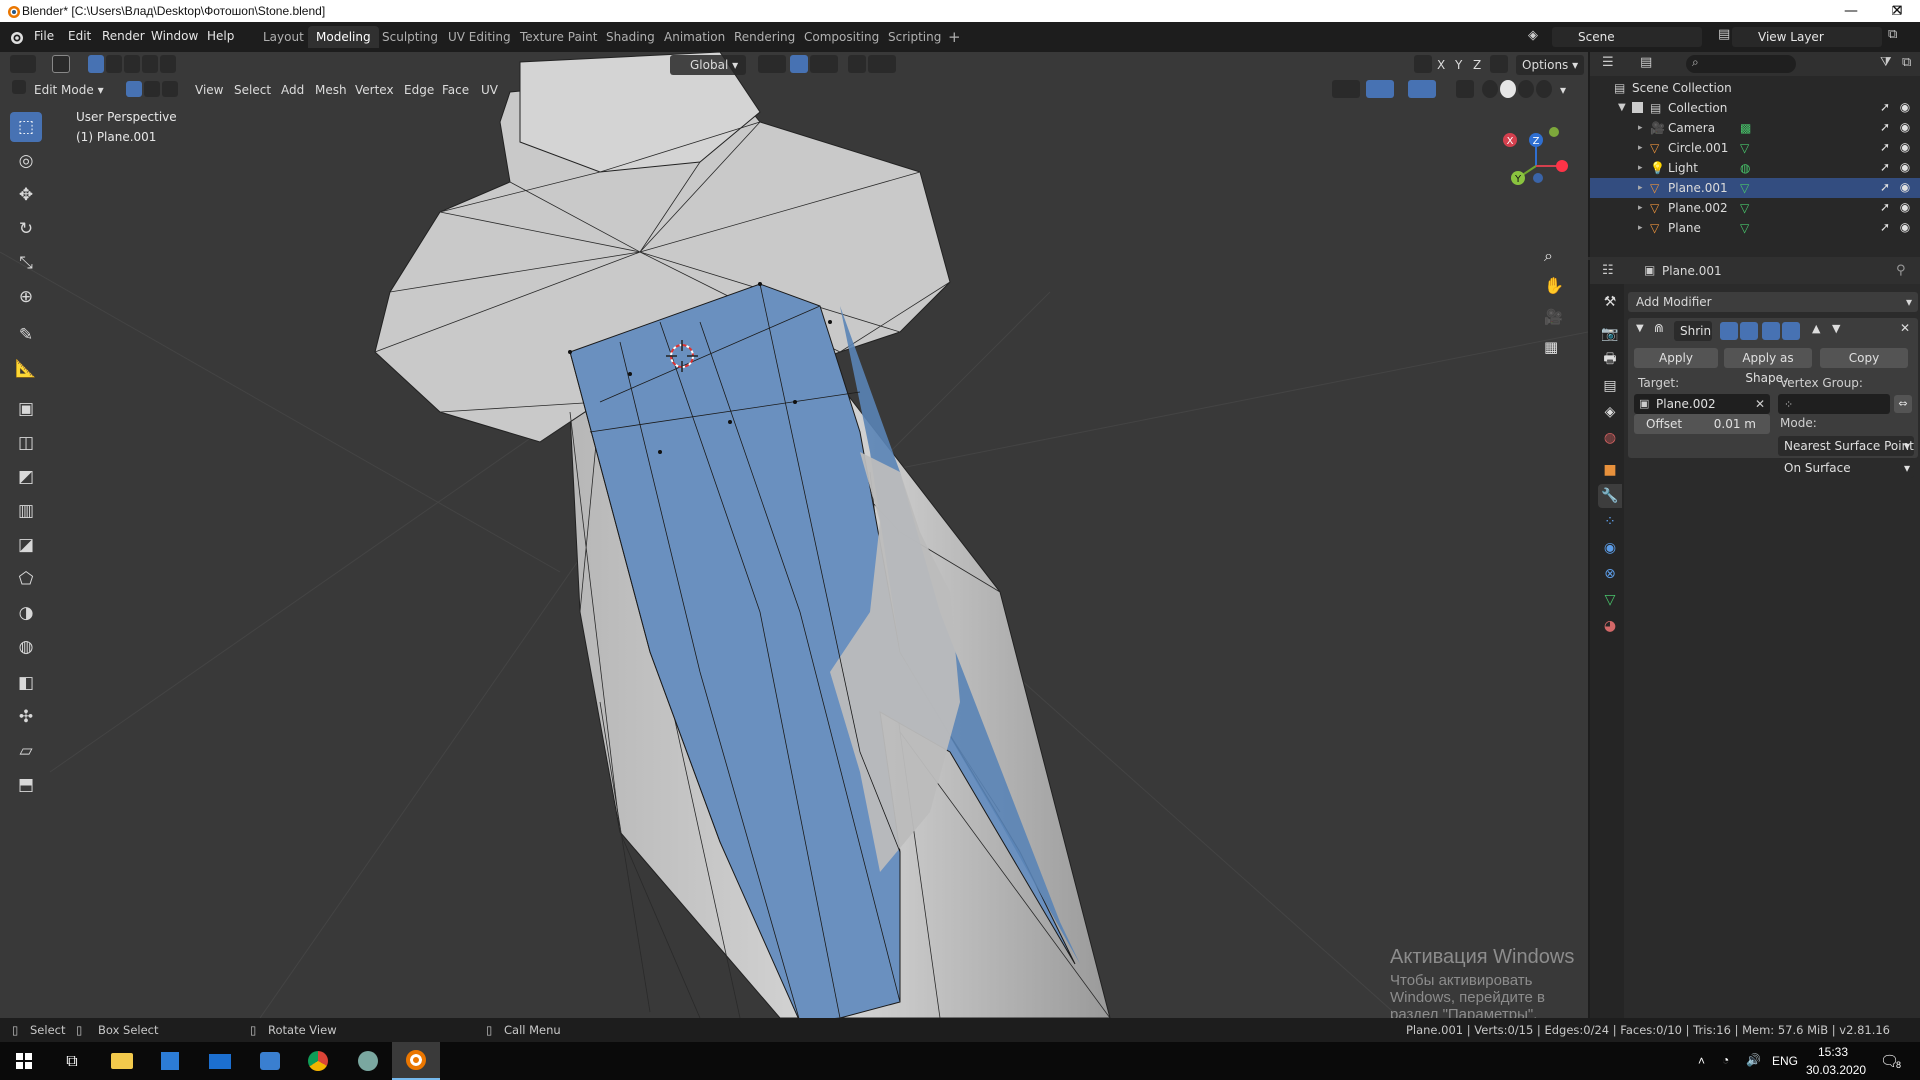  Describe the element at coordinates (1490, 89) in the screenshot. I see `wireframe-shading-icon` at that location.